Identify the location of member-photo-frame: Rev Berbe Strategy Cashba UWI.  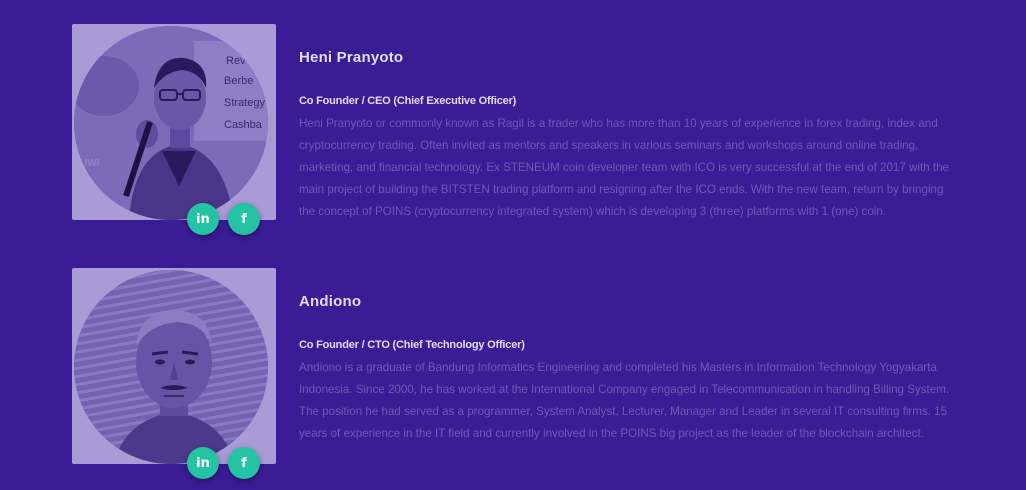
(174, 122).